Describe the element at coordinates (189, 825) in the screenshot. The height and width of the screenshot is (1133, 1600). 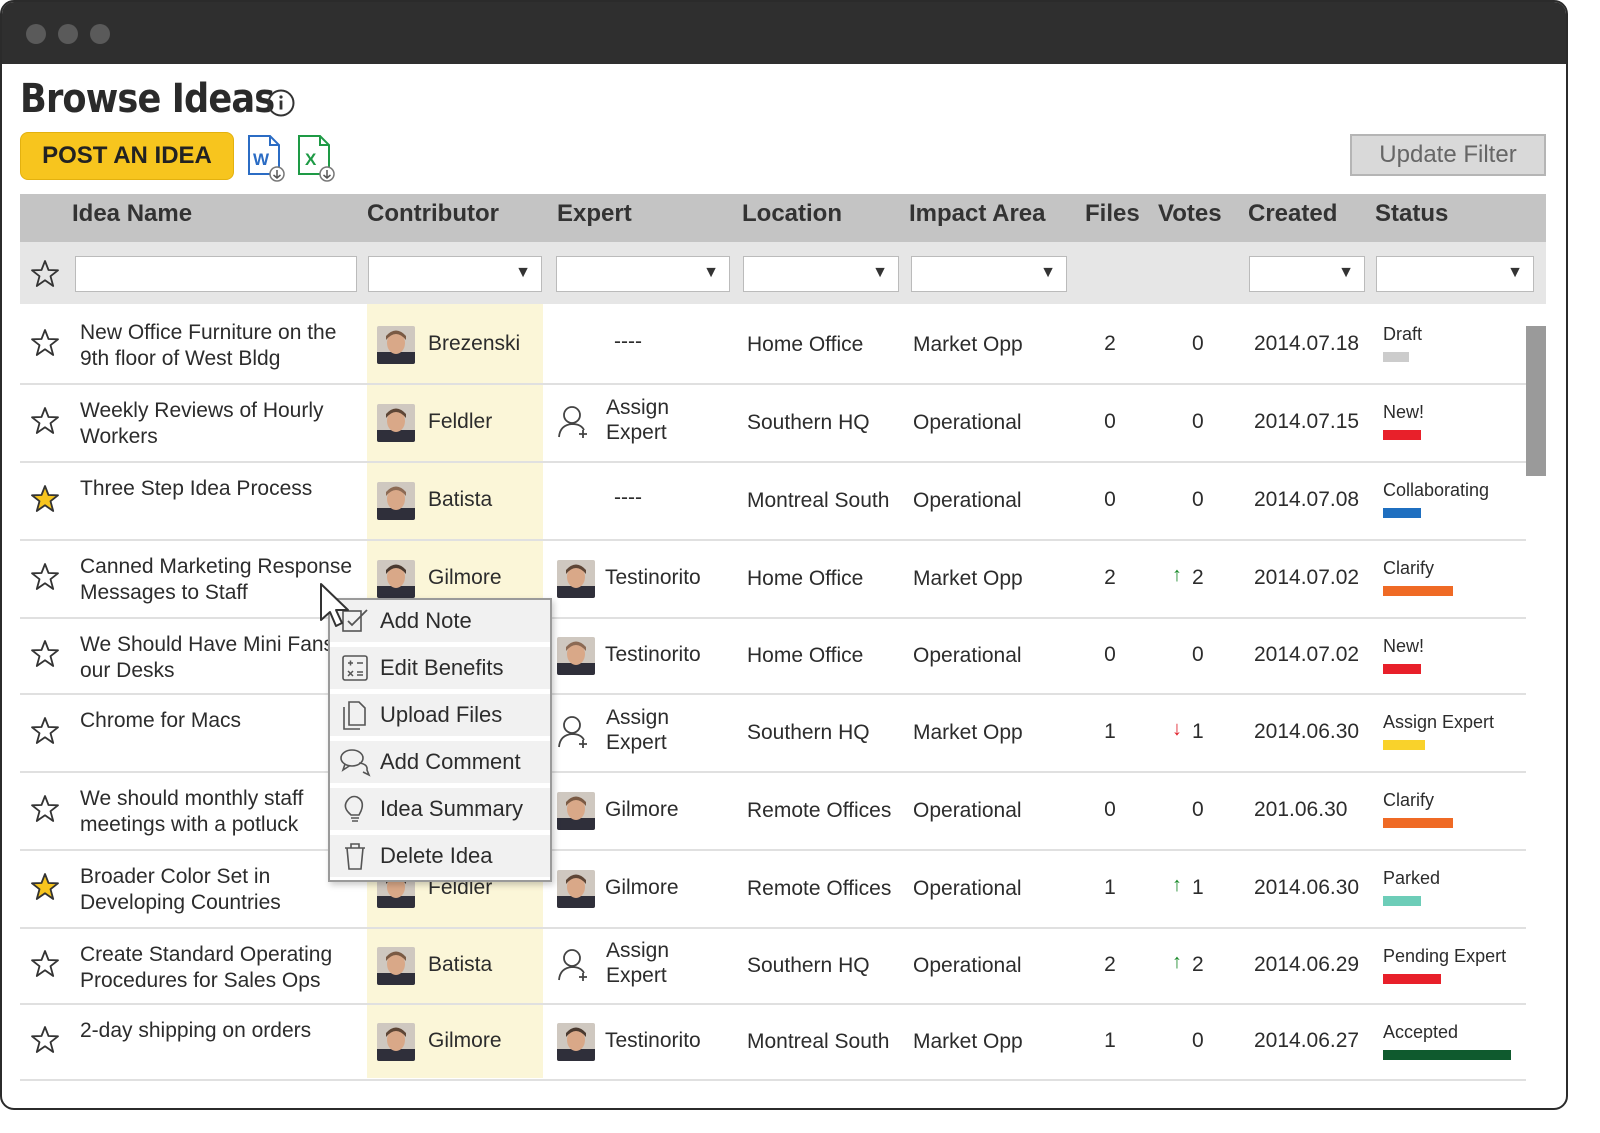
I see `idea-name-line2: meetings with a potluck` at that location.